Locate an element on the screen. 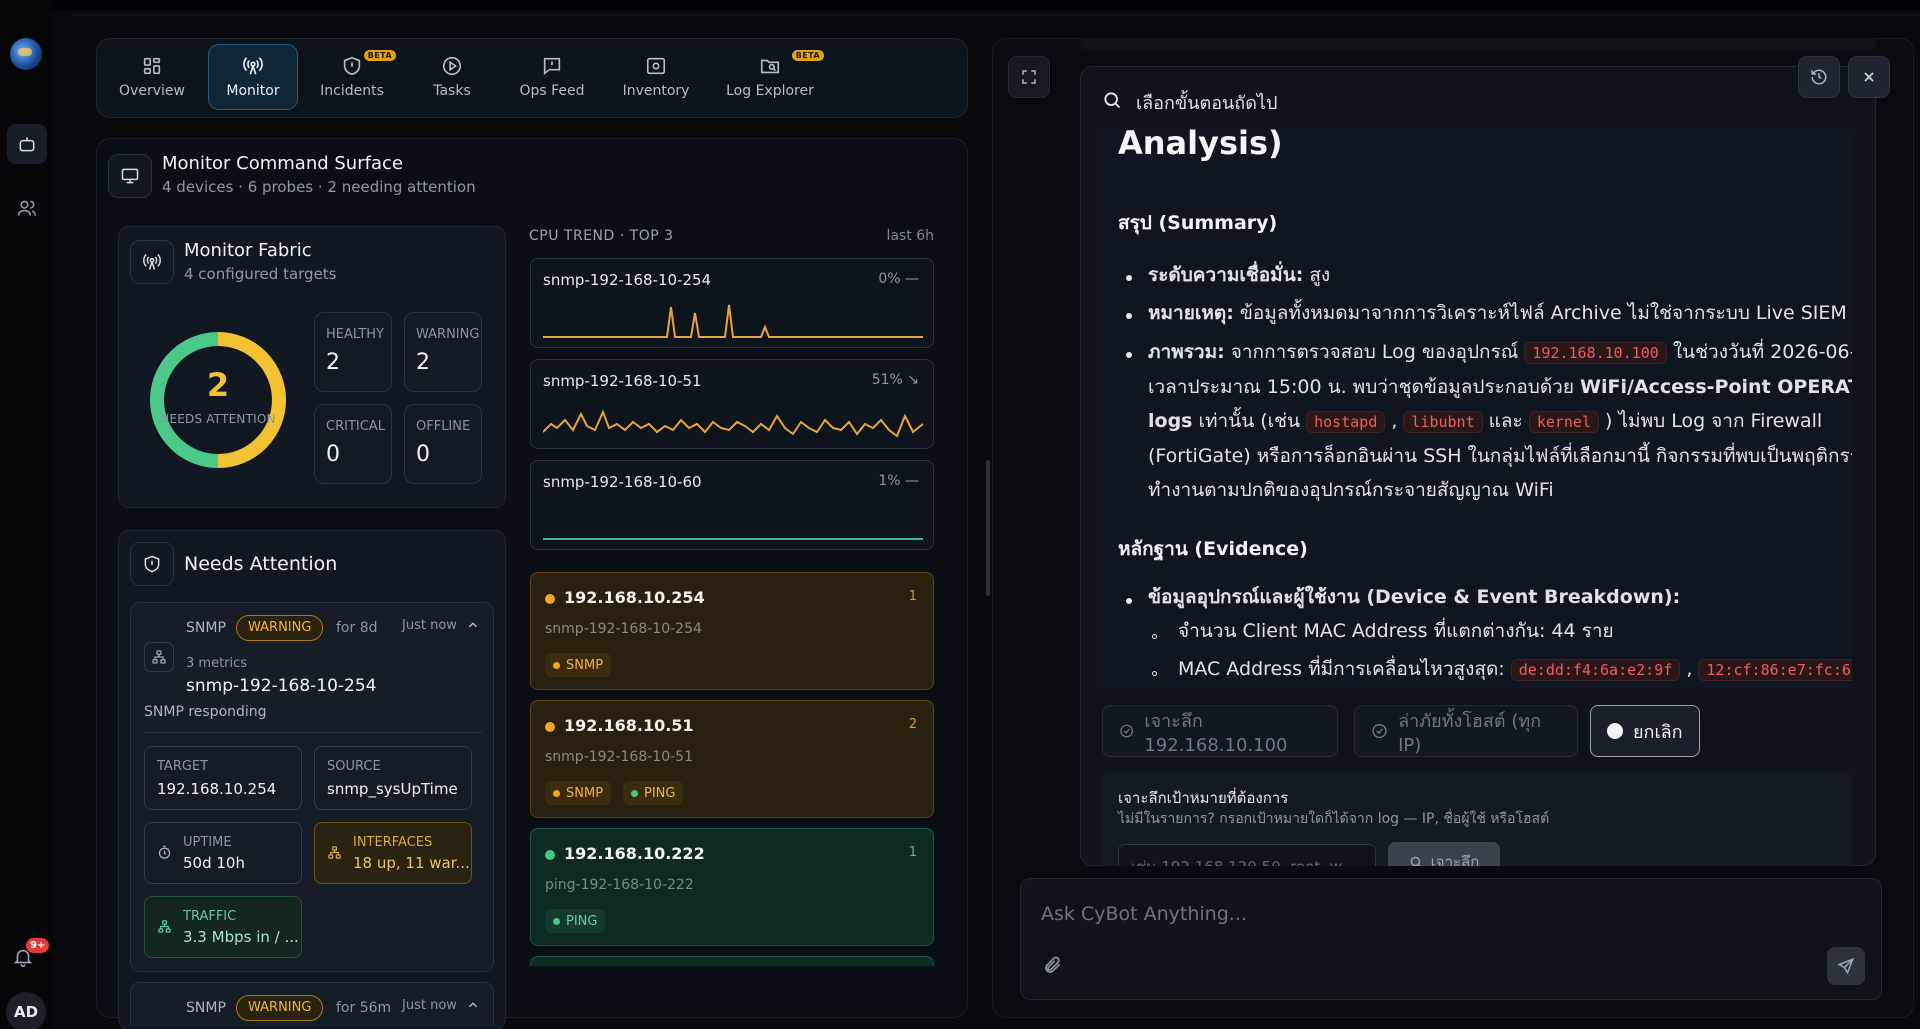 The height and width of the screenshot is (1029, 1920). item-name: snmp-192-168-10-254 is located at coordinates (281, 686).